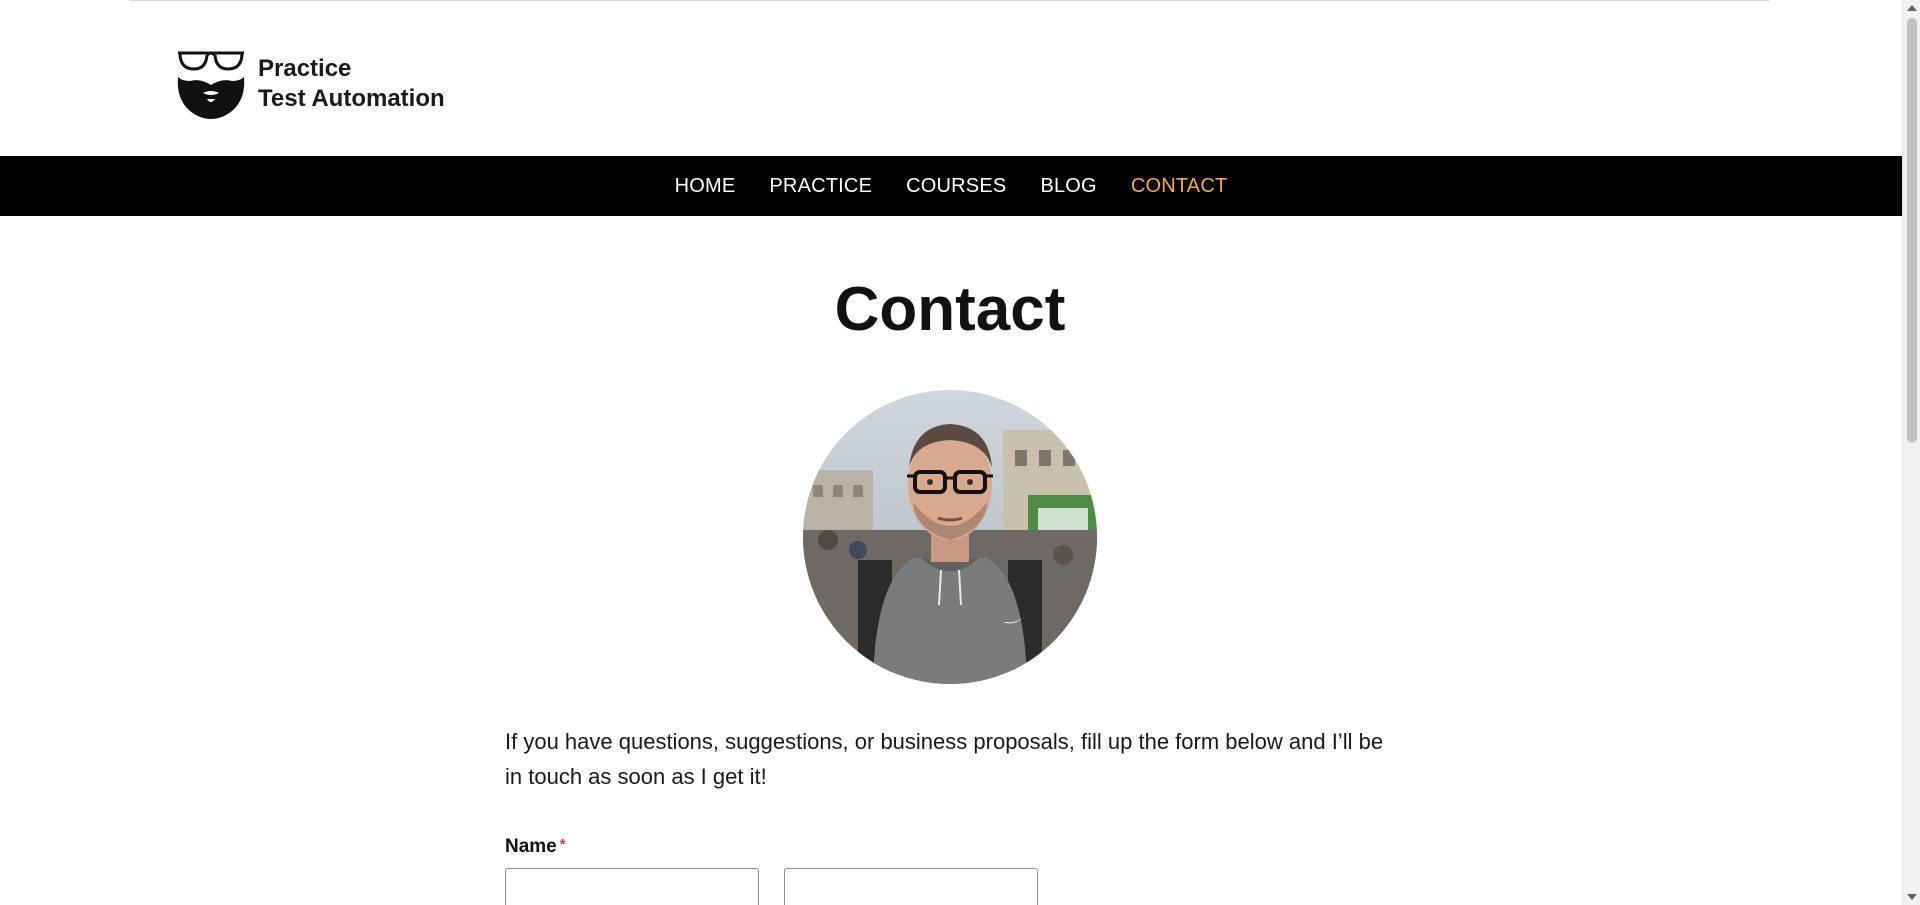 Image resolution: width=1920 pixels, height=905 pixels. What do you see at coordinates (956, 186) in the screenshot?
I see `nav-courses: COURSES` at bounding box center [956, 186].